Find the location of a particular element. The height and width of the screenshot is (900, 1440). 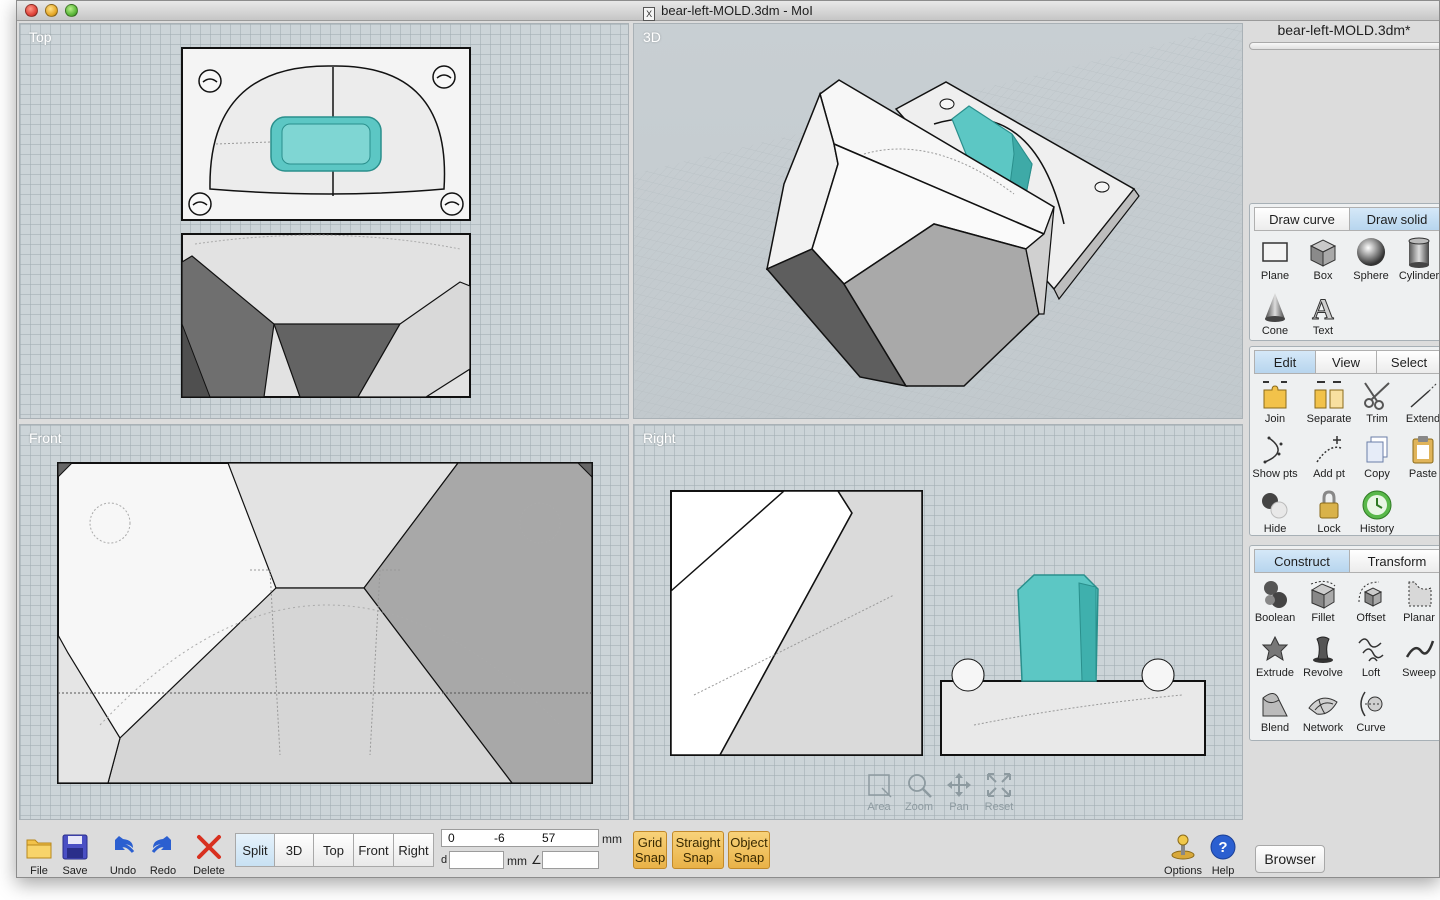

joystick-options-icon is located at coordinates (1183, 847).